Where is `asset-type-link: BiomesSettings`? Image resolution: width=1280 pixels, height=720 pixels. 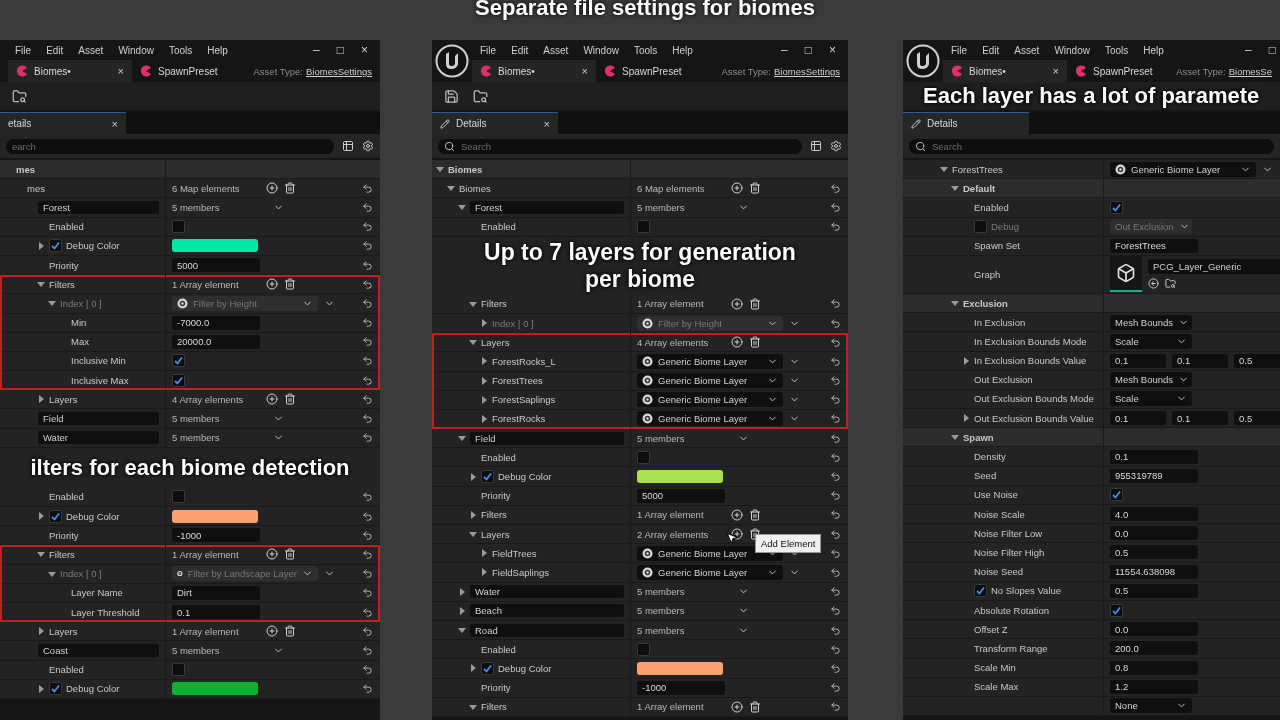
asset-type-link: BiomesSettings is located at coordinates (339, 71).